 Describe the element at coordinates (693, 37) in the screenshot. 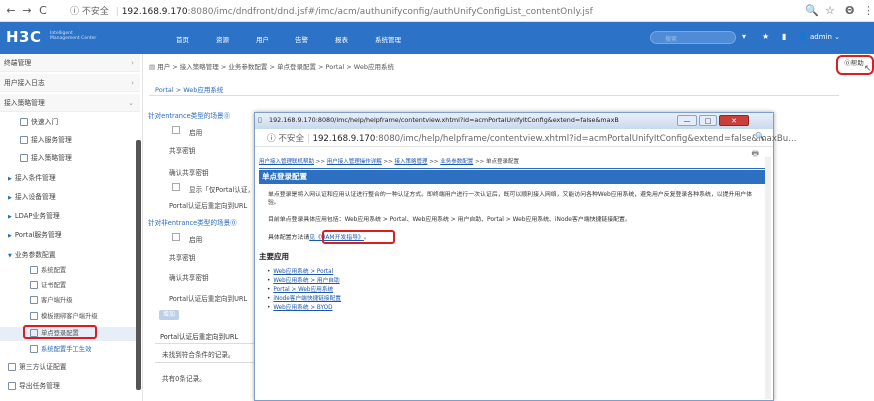

I see `header-search-input: 搜索` at that location.